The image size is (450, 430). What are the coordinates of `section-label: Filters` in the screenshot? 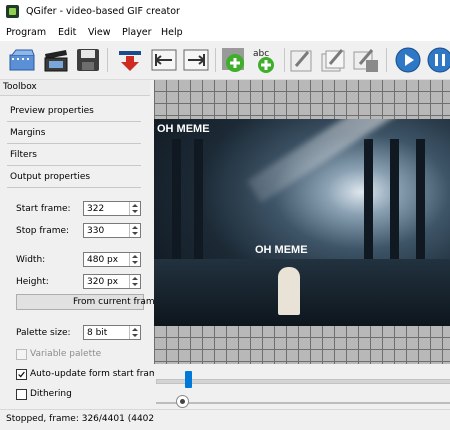 It's located at (23, 155).